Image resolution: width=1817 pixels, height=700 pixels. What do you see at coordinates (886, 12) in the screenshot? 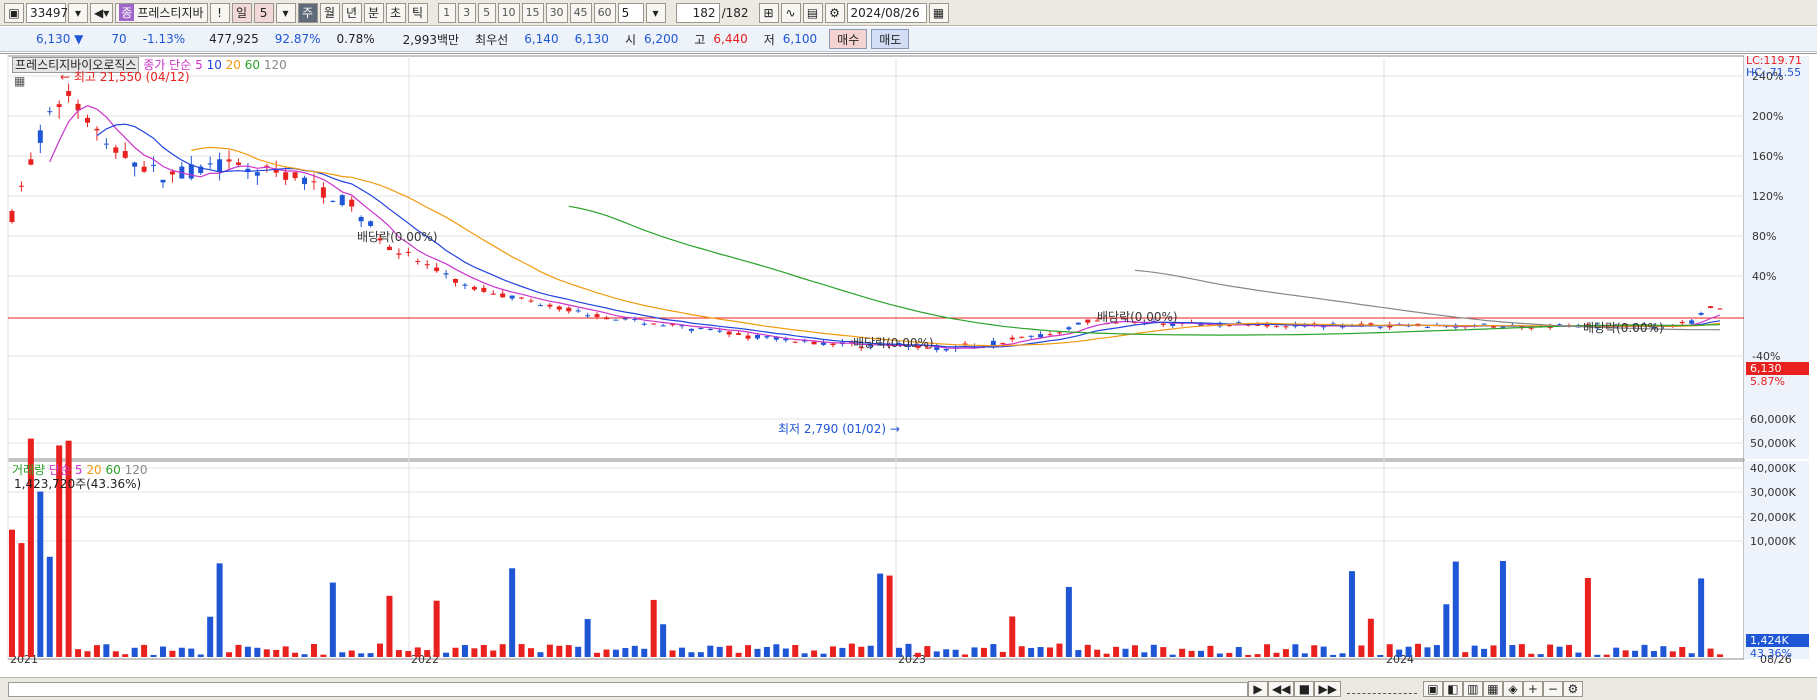
I see `date-input: 2024/08/26` at bounding box center [886, 12].